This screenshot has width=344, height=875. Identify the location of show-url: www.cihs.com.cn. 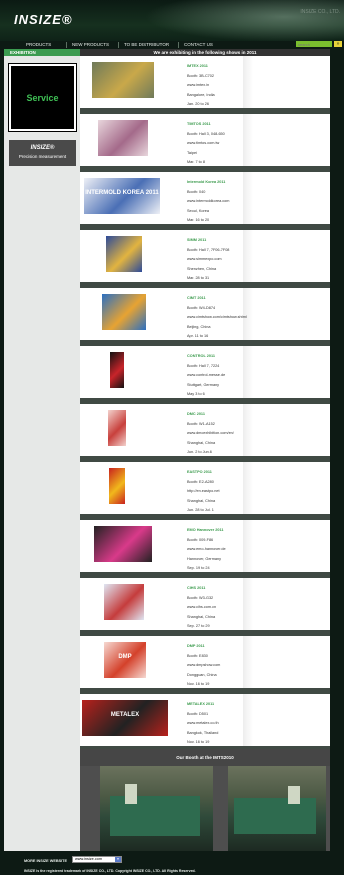
(201, 608).